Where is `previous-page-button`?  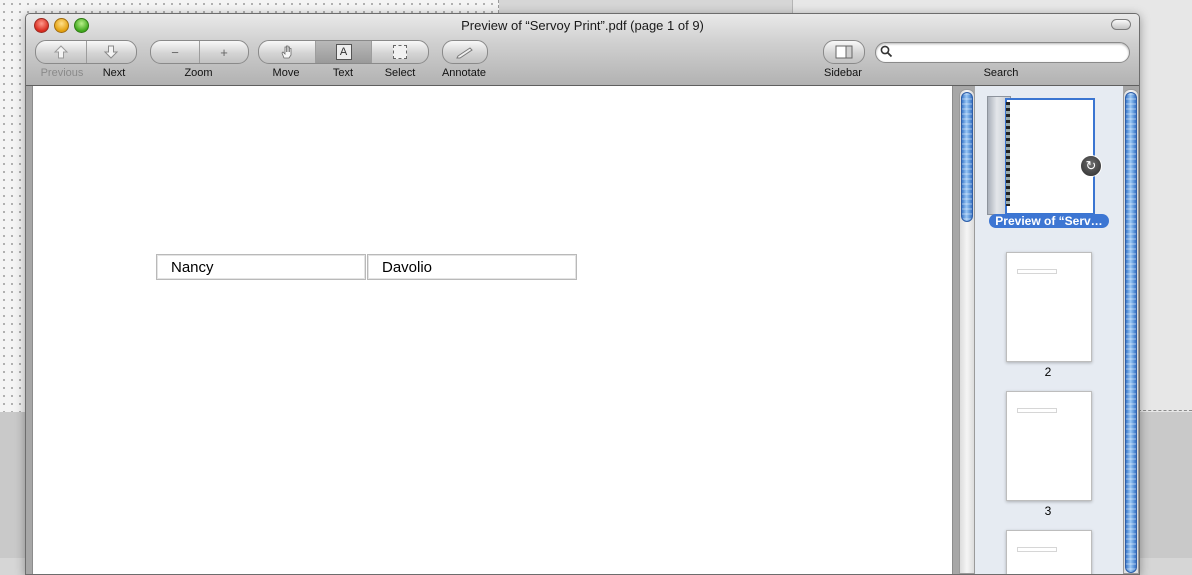
previous-page-button is located at coordinates (61, 52).